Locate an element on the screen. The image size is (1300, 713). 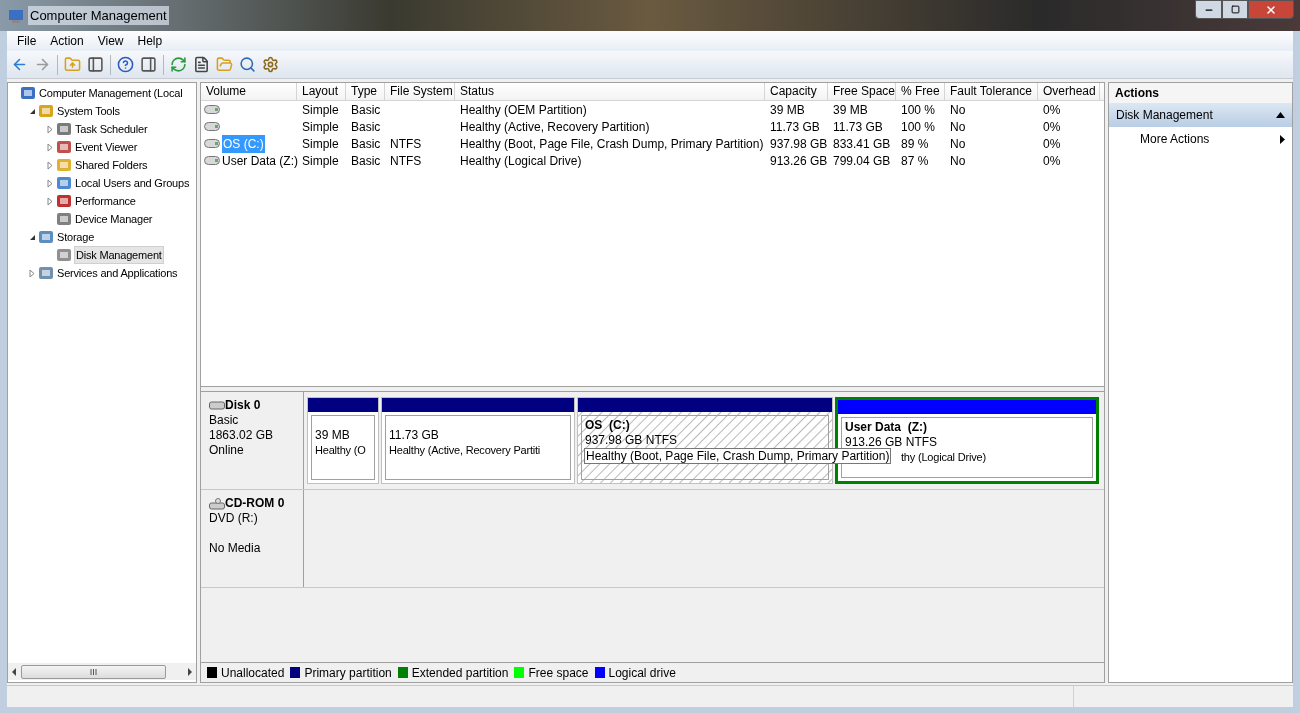
tree-item: Storage is located at coordinates (76, 237).